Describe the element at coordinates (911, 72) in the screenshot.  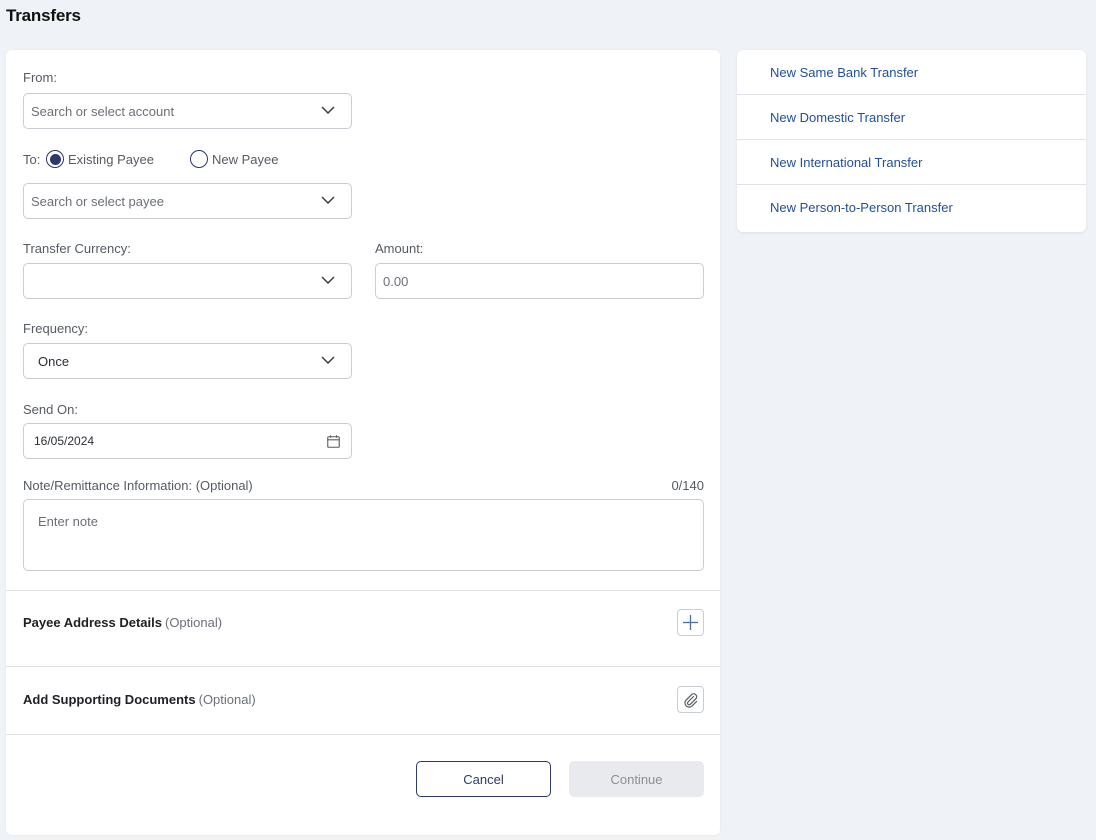
I see `link-new-same-bank-transfer: New Same Bank Transfer` at that location.